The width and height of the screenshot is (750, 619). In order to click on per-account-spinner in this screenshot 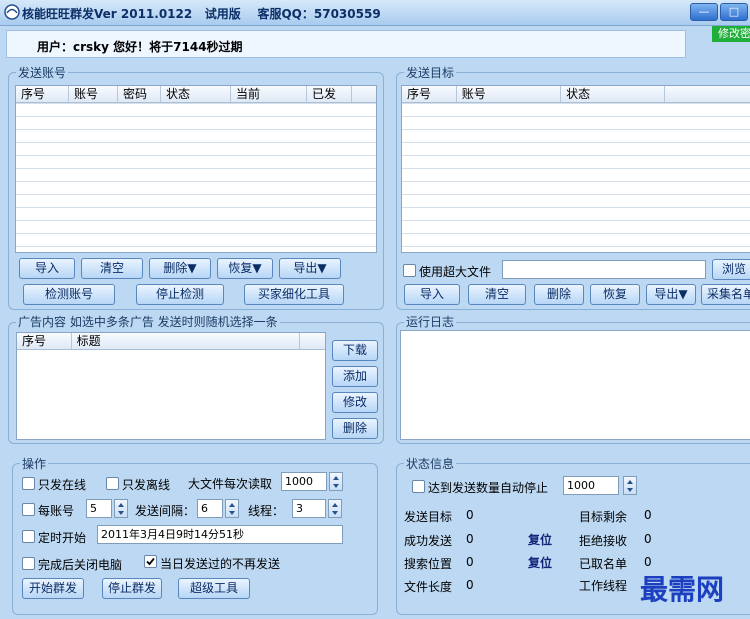, I will do `click(121, 508)`.